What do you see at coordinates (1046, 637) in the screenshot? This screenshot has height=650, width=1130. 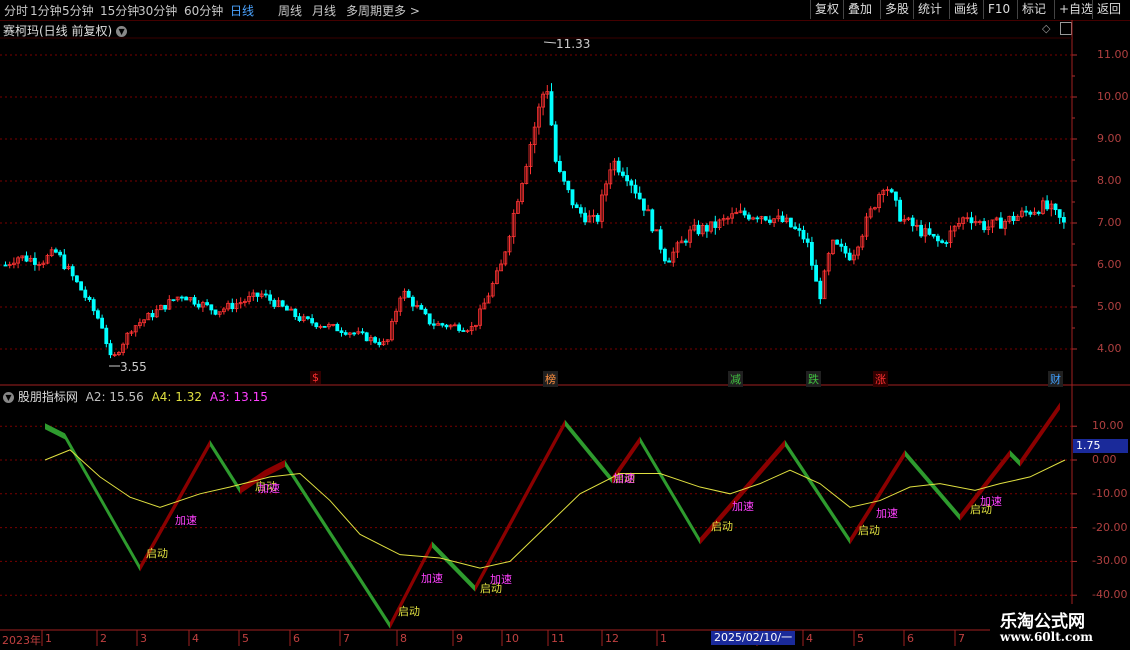 I see `watermark-url: www.60lt.com` at bounding box center [1046, 637].